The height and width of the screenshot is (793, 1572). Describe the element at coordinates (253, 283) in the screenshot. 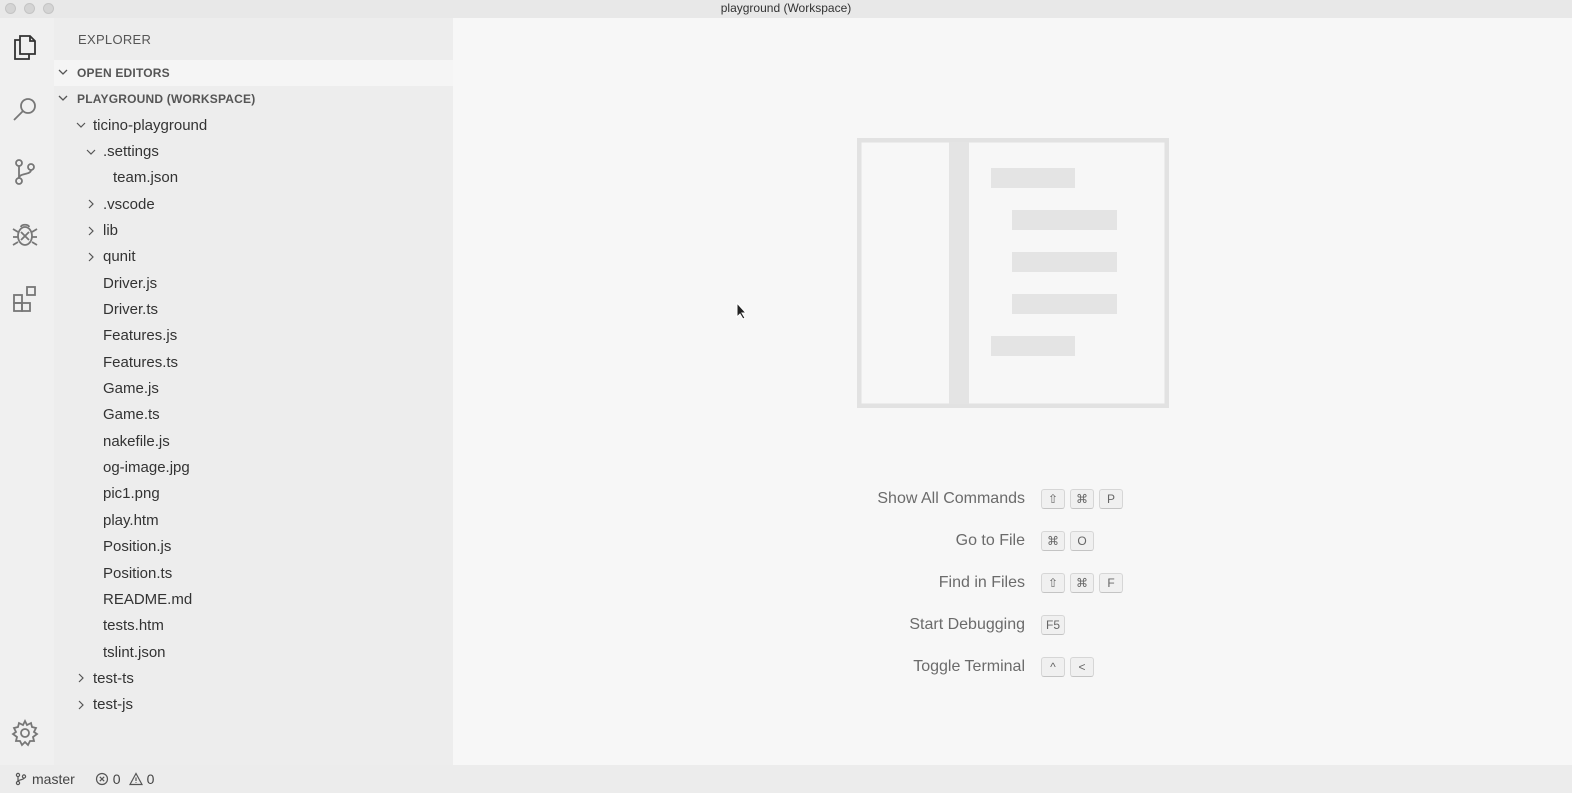

I see `file-item: Driver.js` at that location.